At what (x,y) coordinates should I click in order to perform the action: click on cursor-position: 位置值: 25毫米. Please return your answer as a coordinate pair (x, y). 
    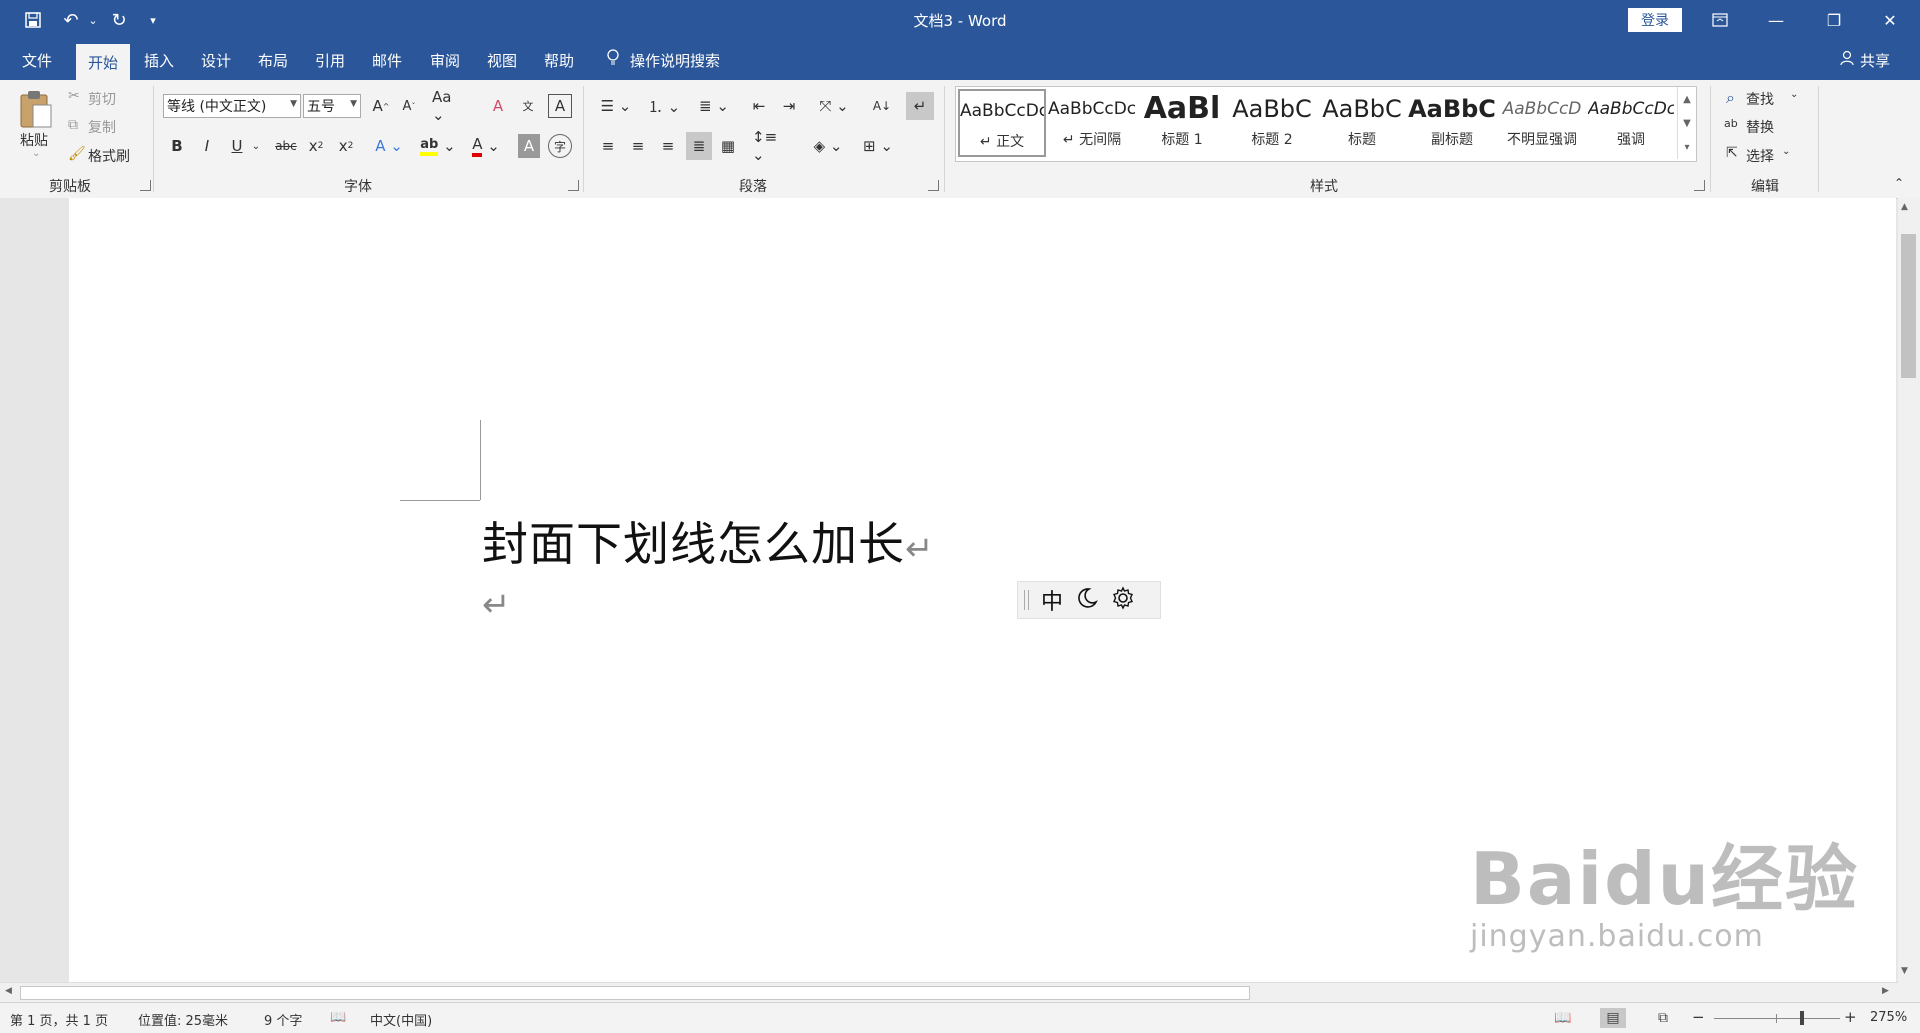
    Looking at the image, I should click on (183, 1019).